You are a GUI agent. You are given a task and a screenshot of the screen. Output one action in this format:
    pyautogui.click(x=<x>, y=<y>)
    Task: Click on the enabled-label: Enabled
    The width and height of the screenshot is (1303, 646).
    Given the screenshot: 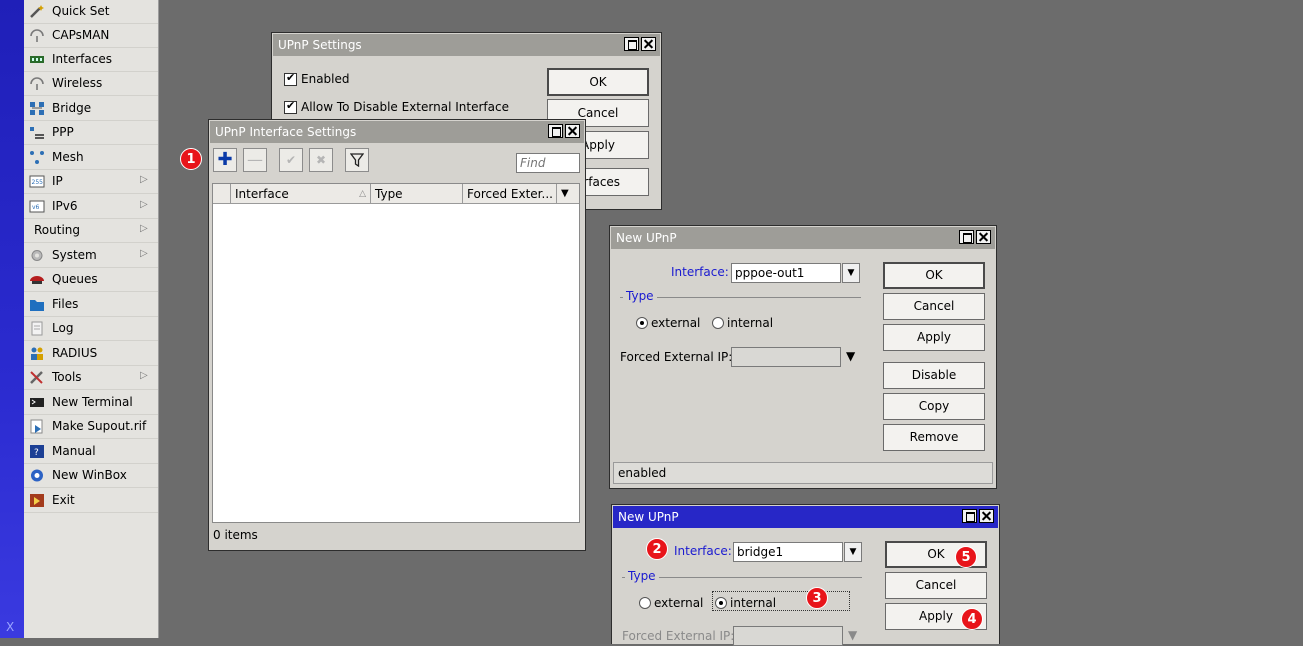 What is the action you would take?
    pyautogui.click(x=325, y=79)
    